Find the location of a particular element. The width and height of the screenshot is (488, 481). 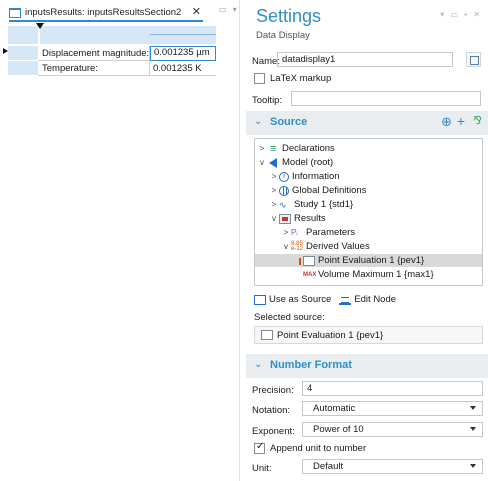

settings-subtitle: Data Display is located at coordinates (283, 35).